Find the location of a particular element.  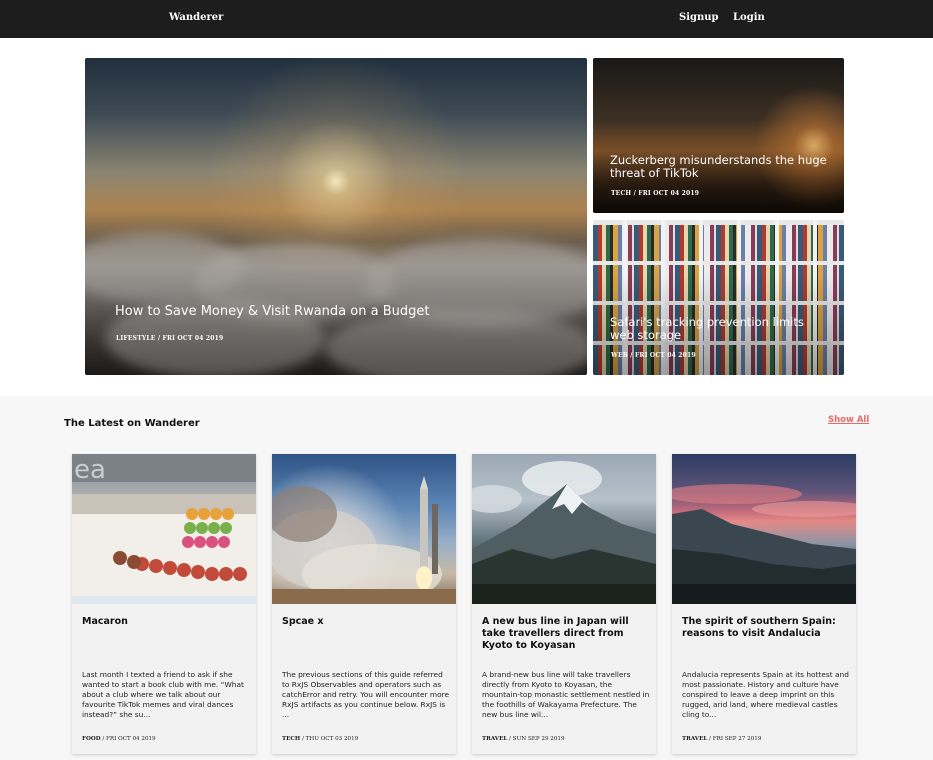

card-date: SUN SEP 29 2019 is located at coordinates (538, 739).